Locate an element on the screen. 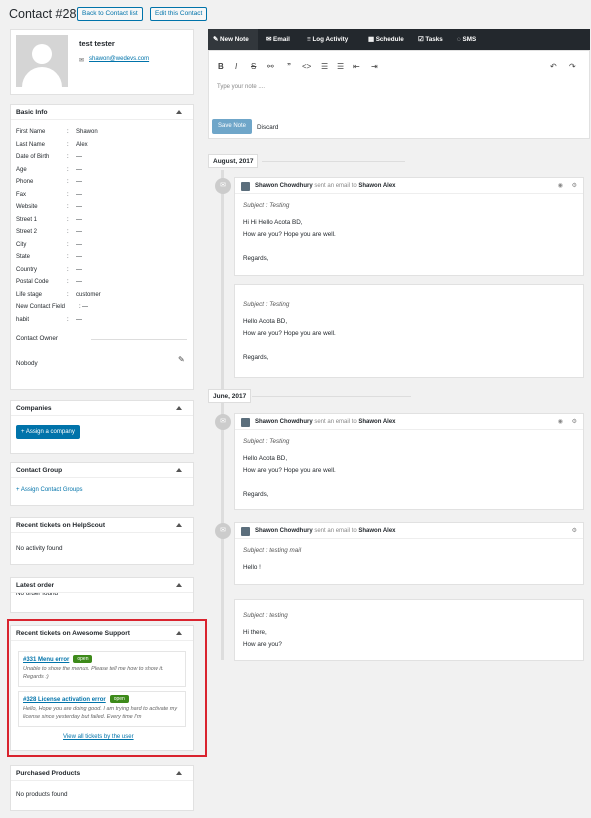  assign-contact-groups-link: + Assign Contact Groups is located at coordinates (49, 490).